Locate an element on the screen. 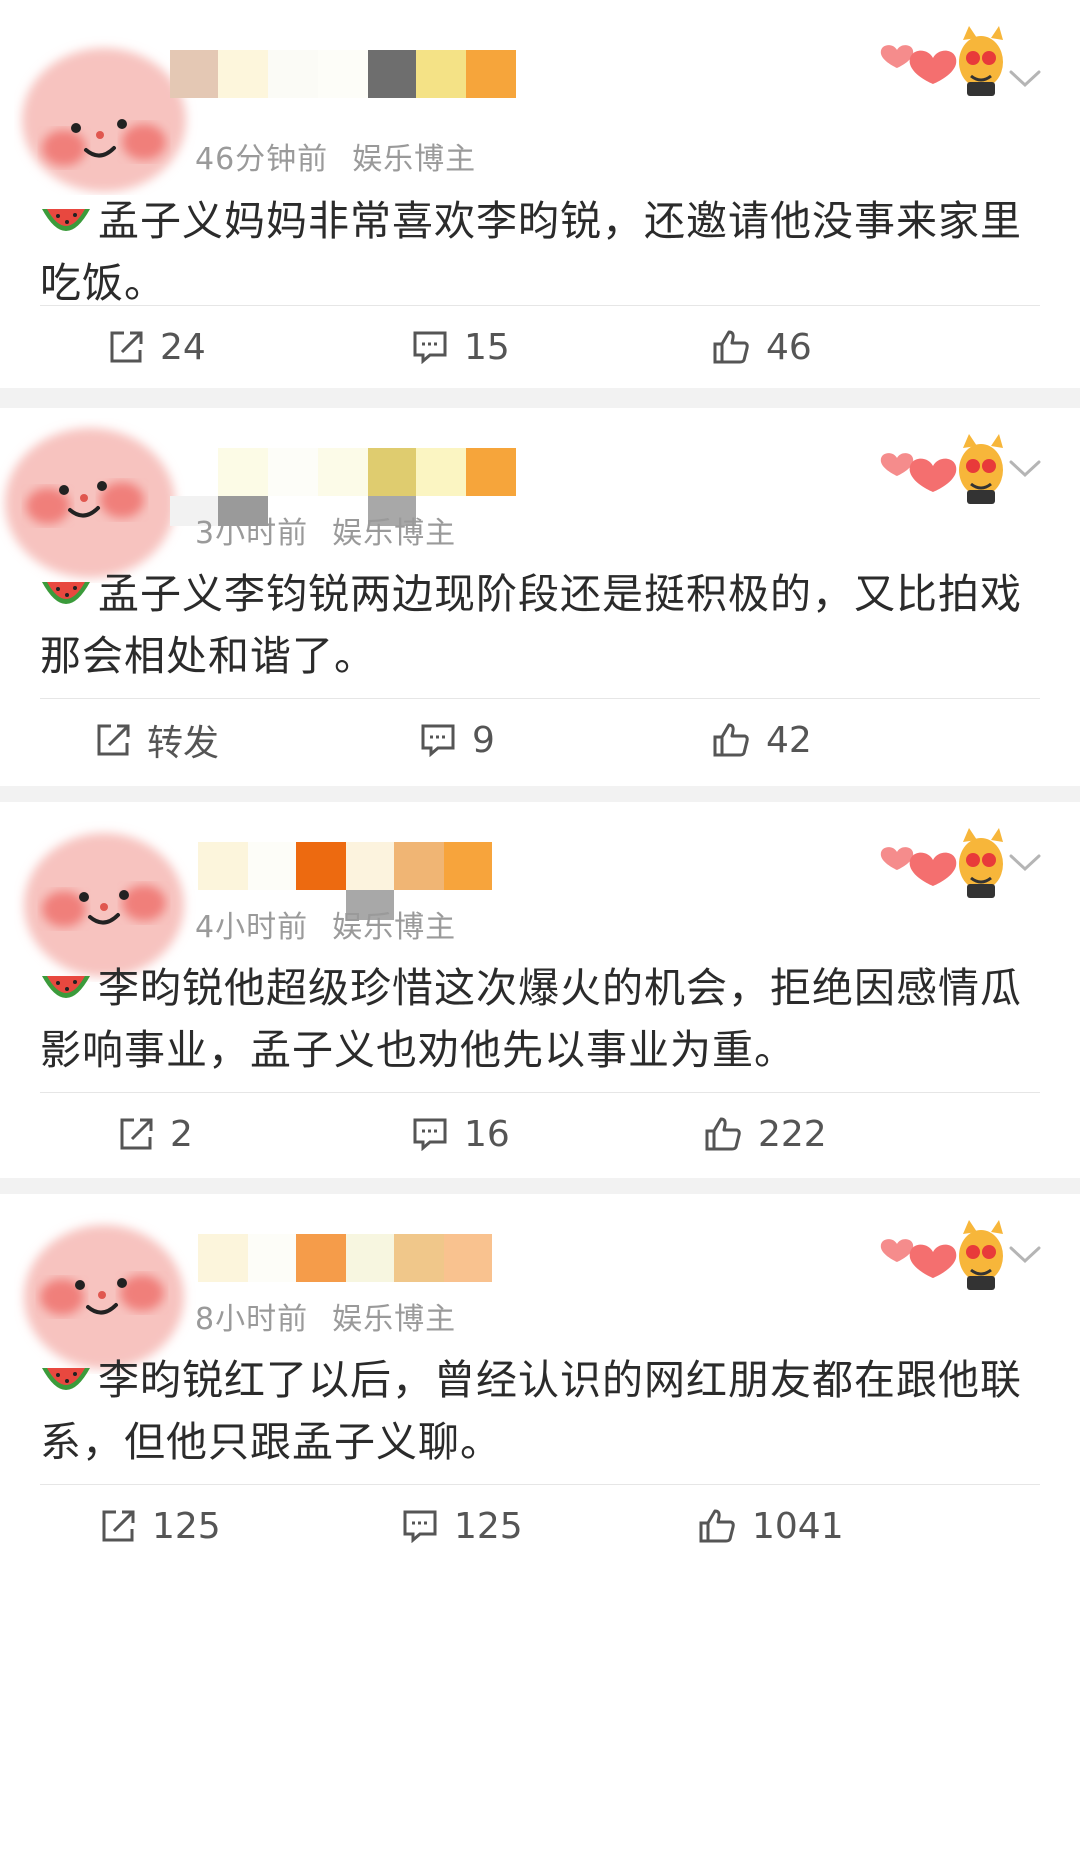 The image size is (1080, 1855). comment-count: 9 is located at coordinates (483, 740).